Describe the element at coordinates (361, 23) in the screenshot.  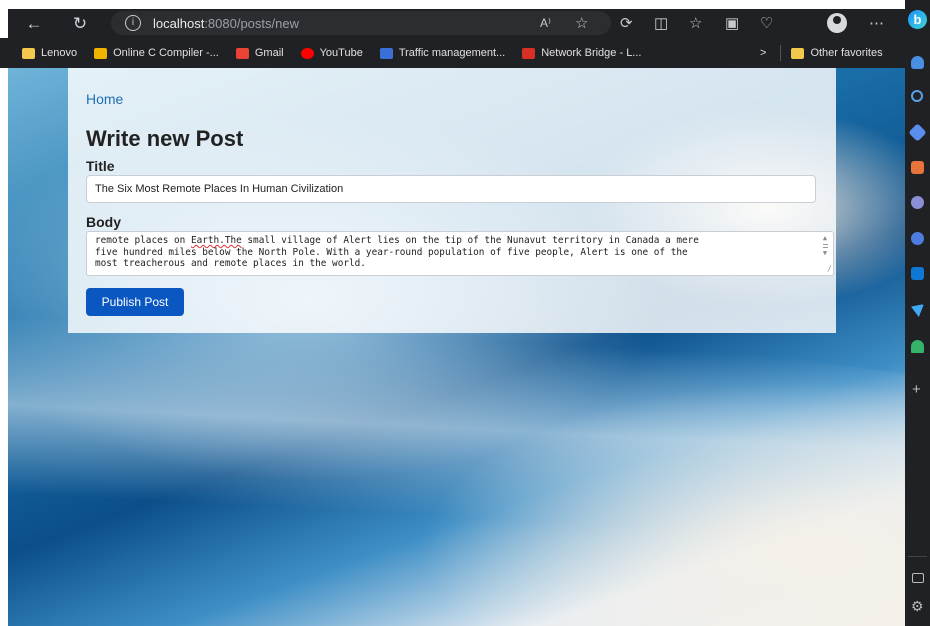
I see `address-bar: i localhost:8080/posts/new` at that location.